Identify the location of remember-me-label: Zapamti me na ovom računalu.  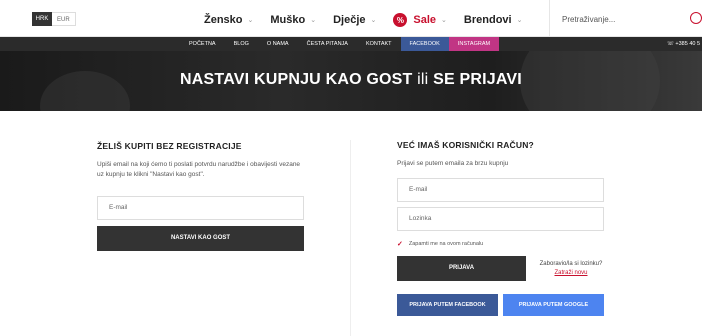
(446, 244).